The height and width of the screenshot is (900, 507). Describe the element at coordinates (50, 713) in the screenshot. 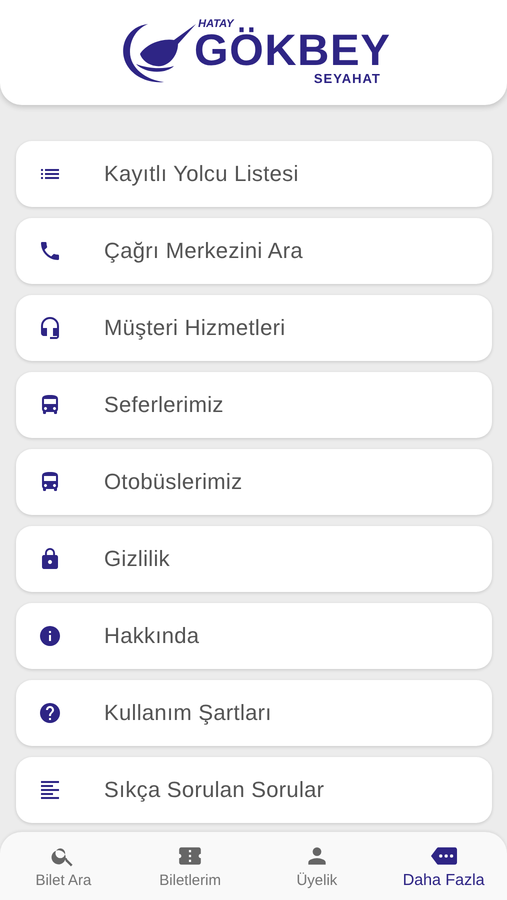

I see `help-icon` at that location.